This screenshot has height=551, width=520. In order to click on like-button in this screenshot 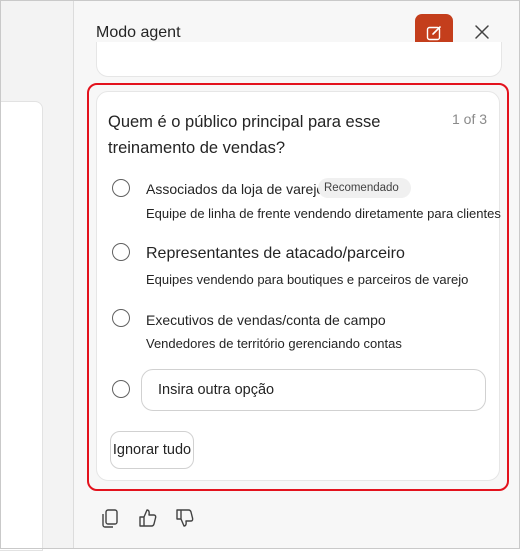, I will do `click(148, 518)`.